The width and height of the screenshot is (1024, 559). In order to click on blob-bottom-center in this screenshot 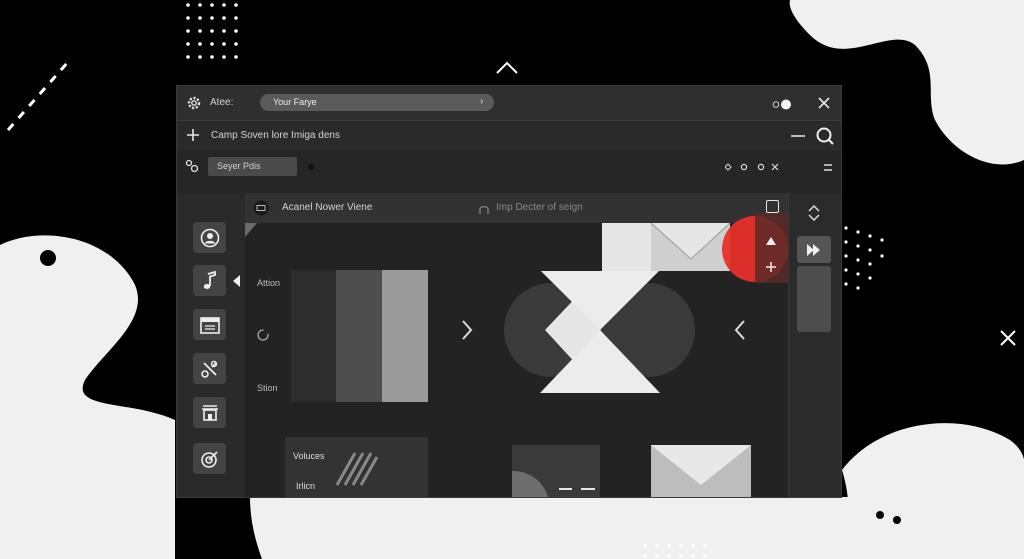, I will do `click(561, 528)`.